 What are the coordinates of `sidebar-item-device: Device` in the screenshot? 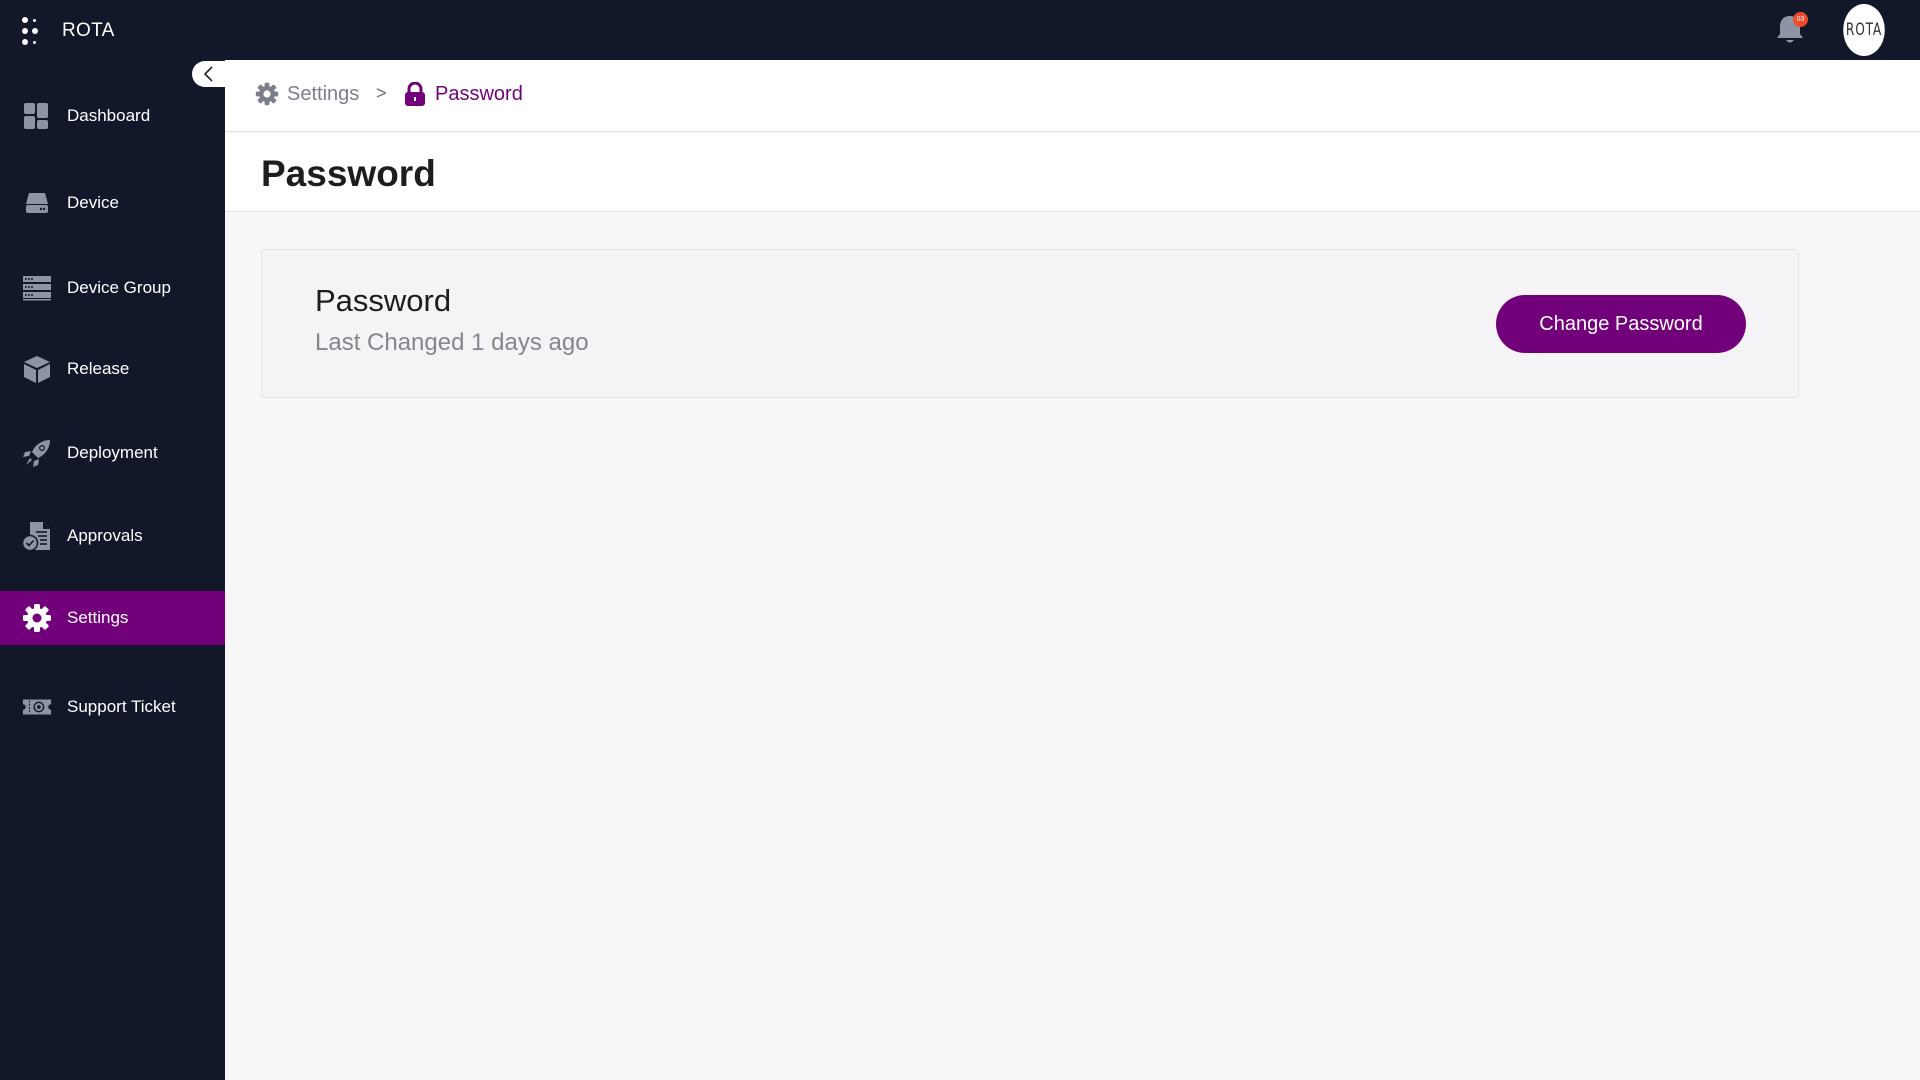 It's located at (112, 203).